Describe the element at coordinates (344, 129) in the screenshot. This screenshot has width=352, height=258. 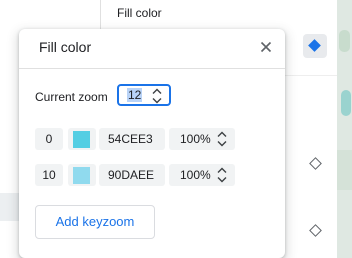
I see `map-preview` at that location.